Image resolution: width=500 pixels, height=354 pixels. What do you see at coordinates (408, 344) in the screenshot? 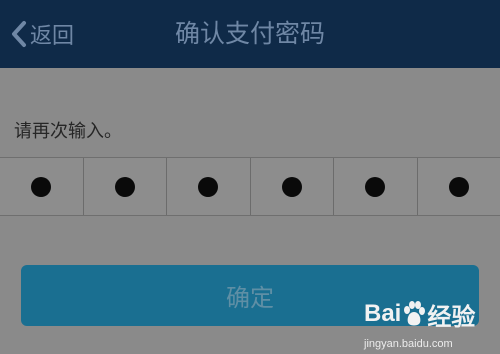
I see `watermark-url: jingyan.baidu.com` at bounding box center [408, 344].